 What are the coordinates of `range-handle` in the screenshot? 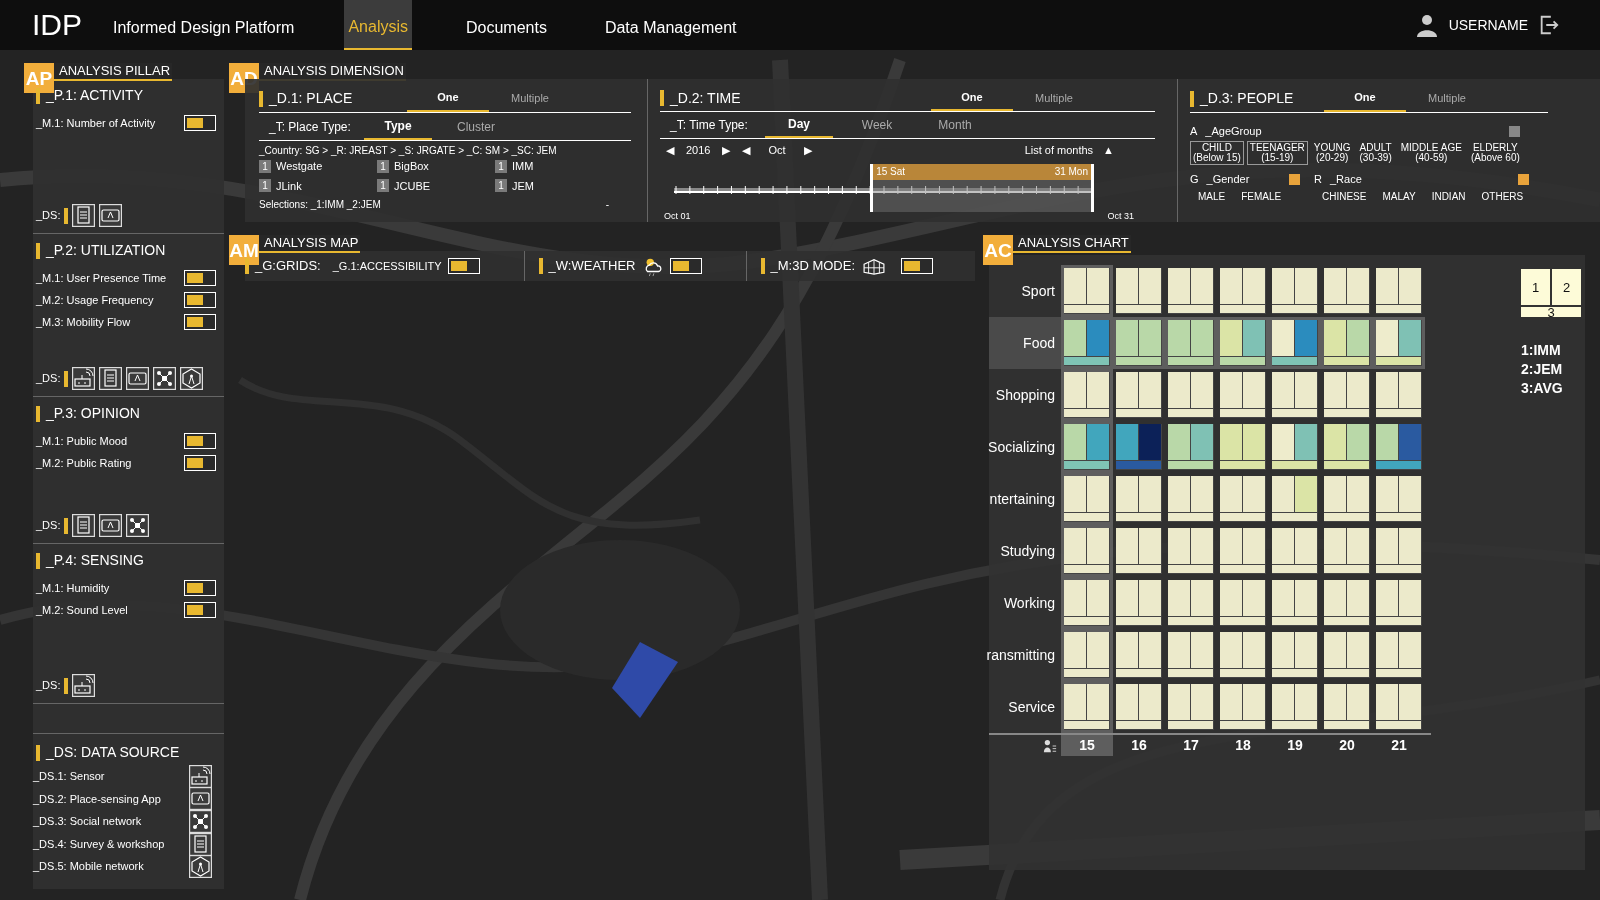 It's located at (872, 187).